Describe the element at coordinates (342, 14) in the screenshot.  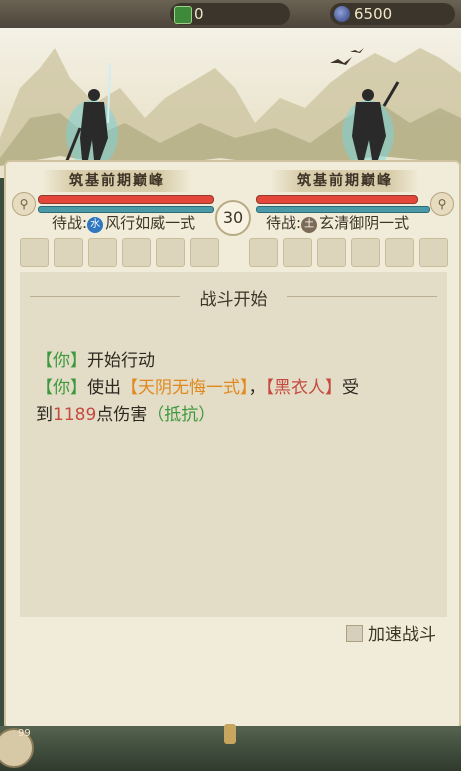
I see `spirit-stone-icon` at that location.